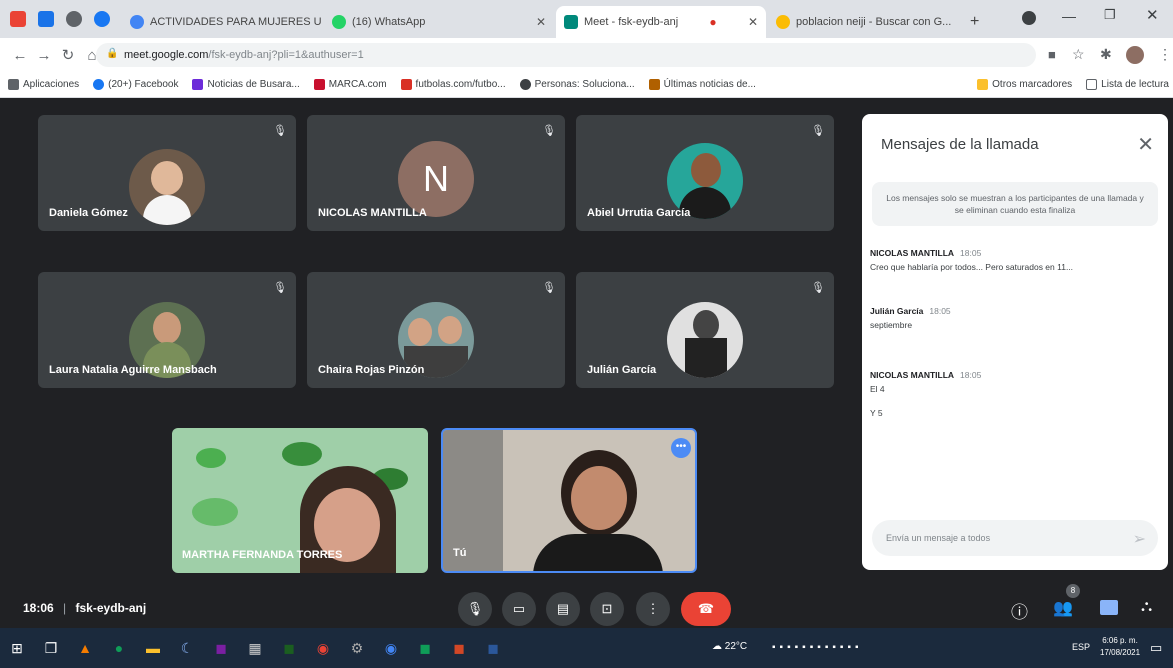 Image resolution: width=1173 pixels, height=668 pixels. I want to click on powerpoint-icon: ◼, so click(459, 648).